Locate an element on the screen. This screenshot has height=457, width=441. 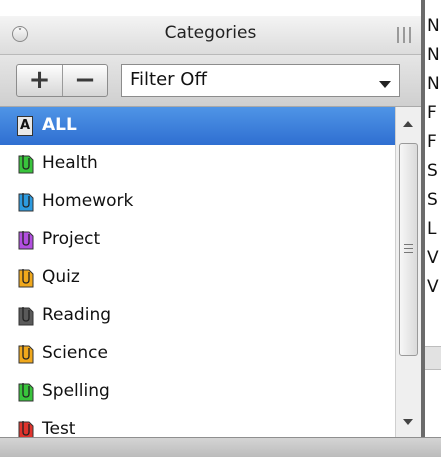
add-remove-button-group: + − is located at coordinates (62, 80).